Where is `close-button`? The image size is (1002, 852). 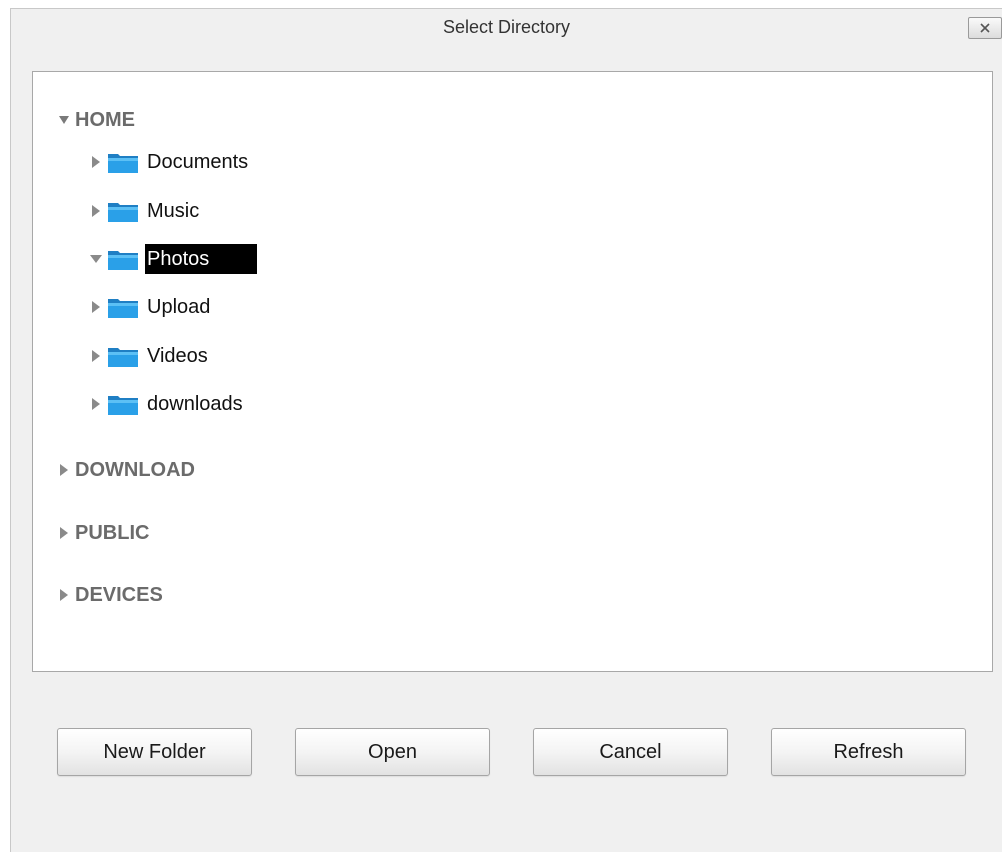 close-button is located at coordinates (985, 28).